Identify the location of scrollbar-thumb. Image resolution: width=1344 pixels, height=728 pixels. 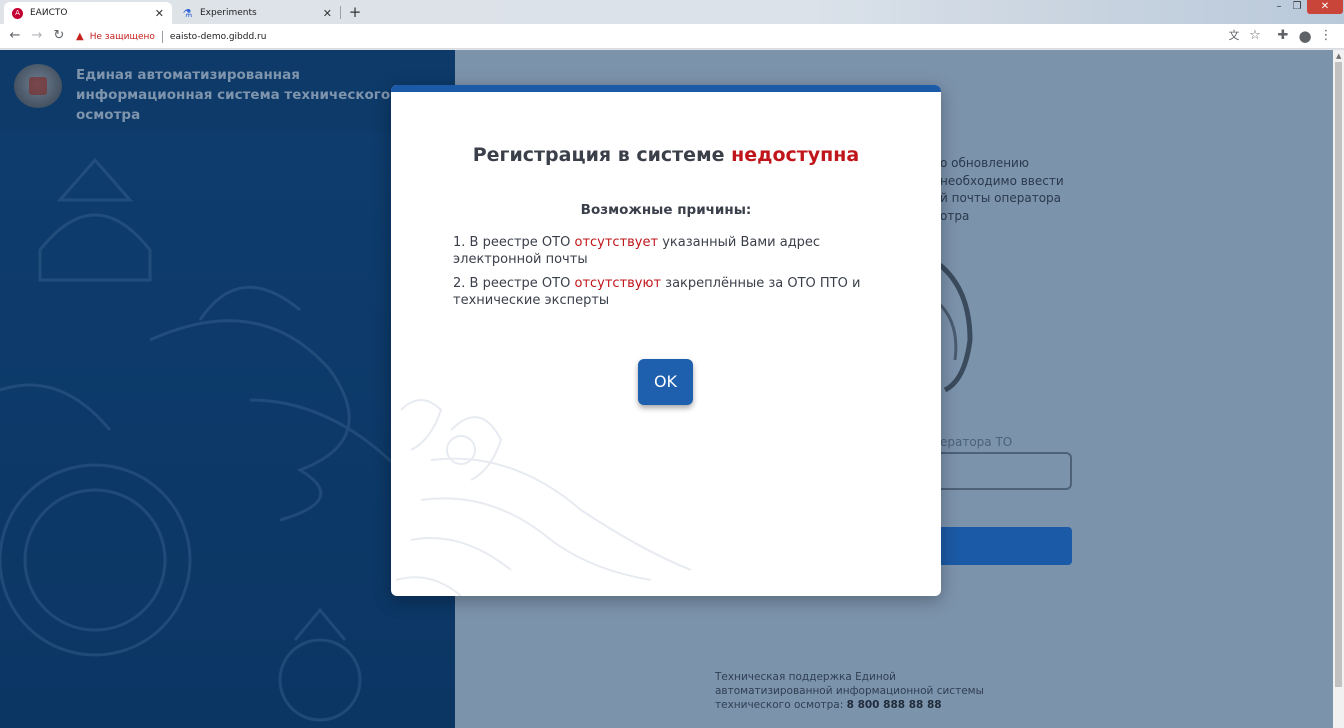
(1338, 374).